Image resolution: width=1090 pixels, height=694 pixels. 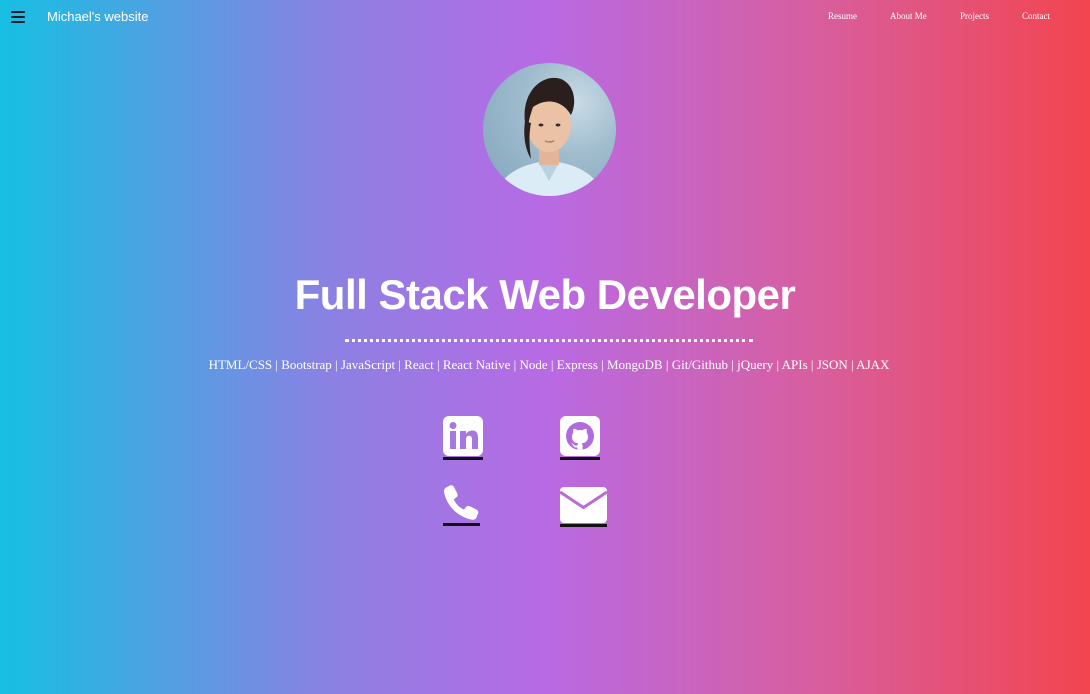 What do you see at coordinates (1036, 16) in the screenshot?
I see `nav-link-contact: Contact` at bounding box center [1036, 16].